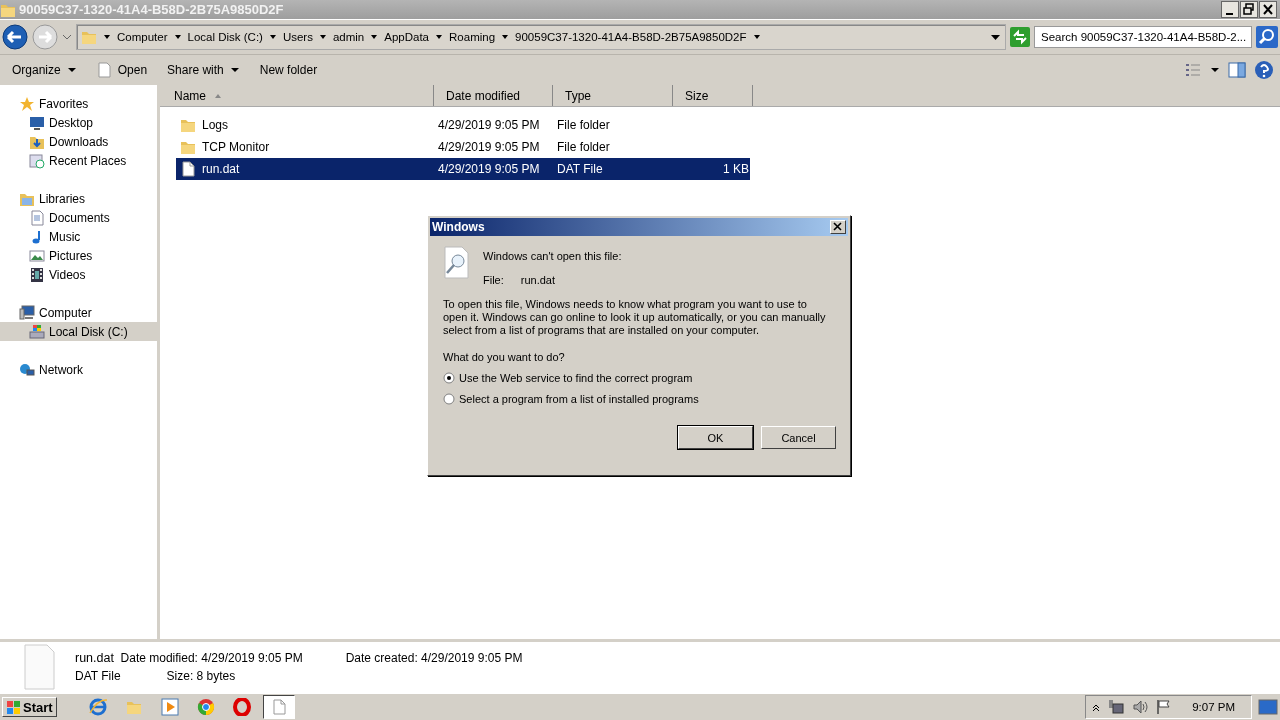 The width and height of the screenshot is (1280, 720). Describe the element at coordinates (98, 676) in the screenshot. I see `file-type: DAT File` at that location.